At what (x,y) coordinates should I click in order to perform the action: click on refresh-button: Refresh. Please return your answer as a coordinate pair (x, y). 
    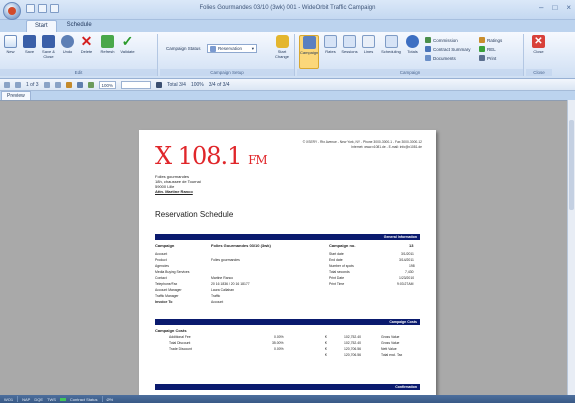
    Looking at the image, I should click on (107, 44).